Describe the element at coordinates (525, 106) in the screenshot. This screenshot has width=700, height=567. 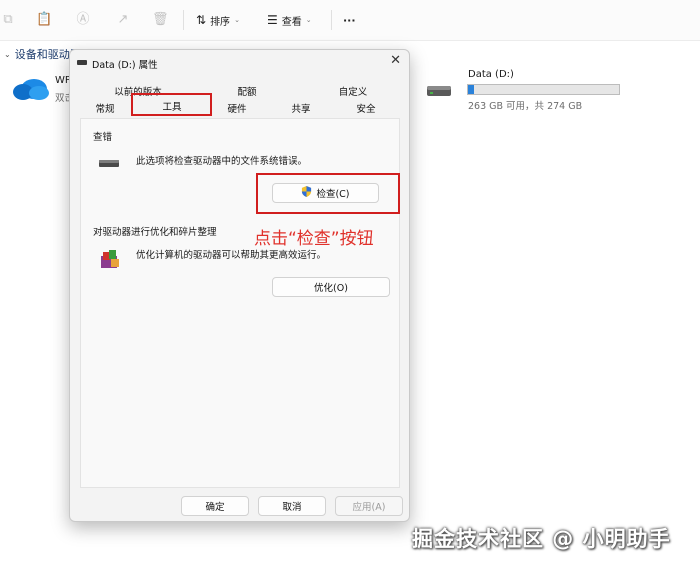
I see `drive-space-text: 263 GB 可用，共 274 GB` at that location.